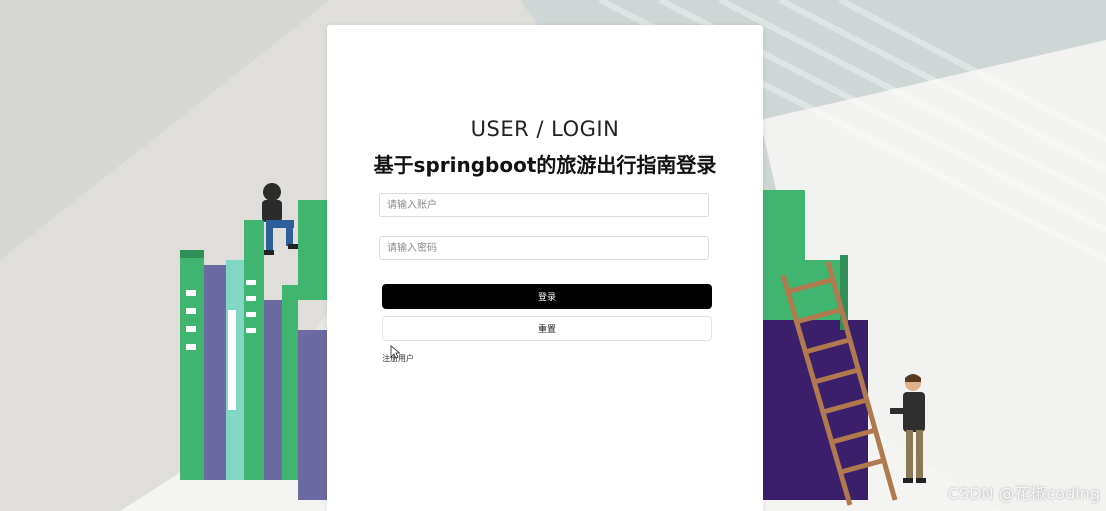 The height and width of the screenshot is (511, 1106). I want to click on login-button-label: 登录, so click(546, 298).